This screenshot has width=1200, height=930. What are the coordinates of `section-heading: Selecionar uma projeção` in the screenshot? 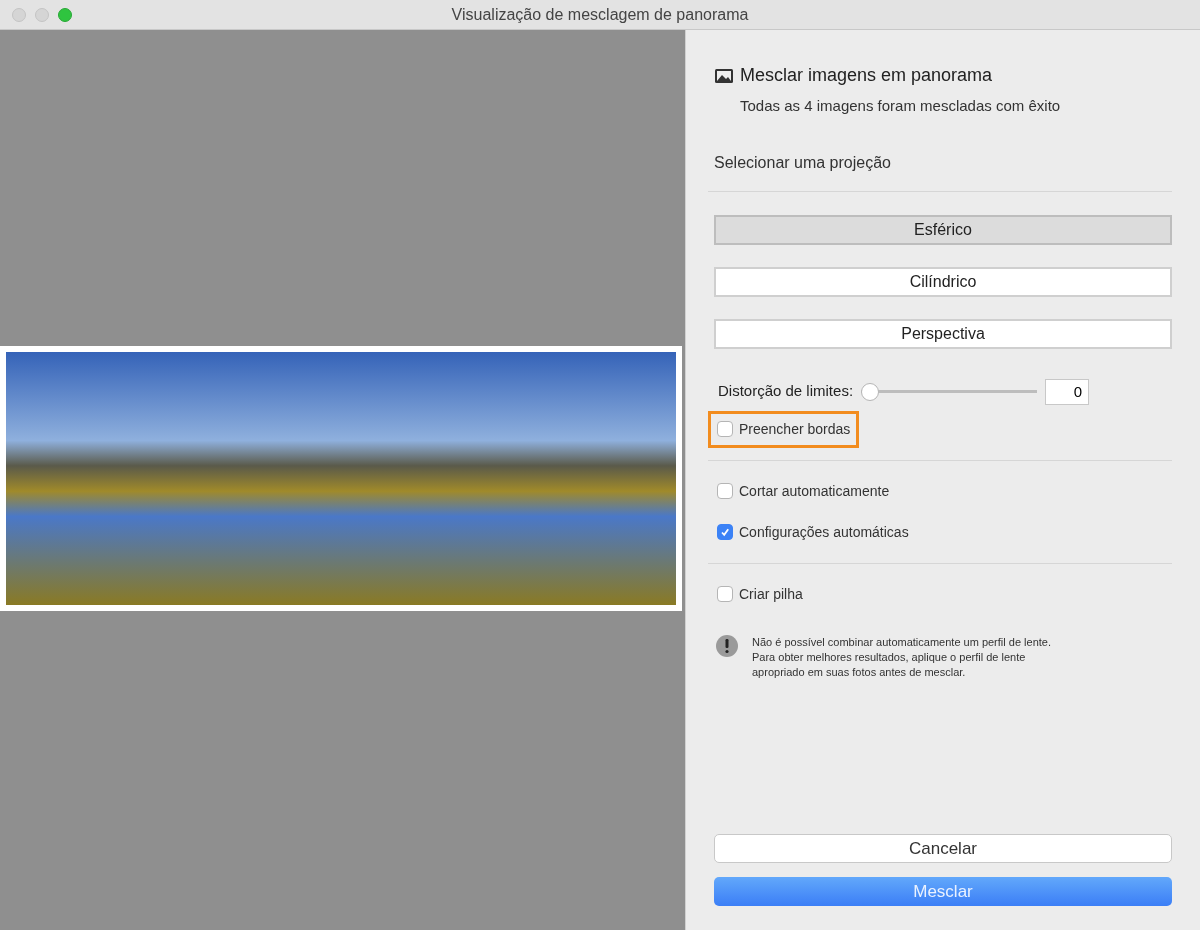 It's located at (803, 162).